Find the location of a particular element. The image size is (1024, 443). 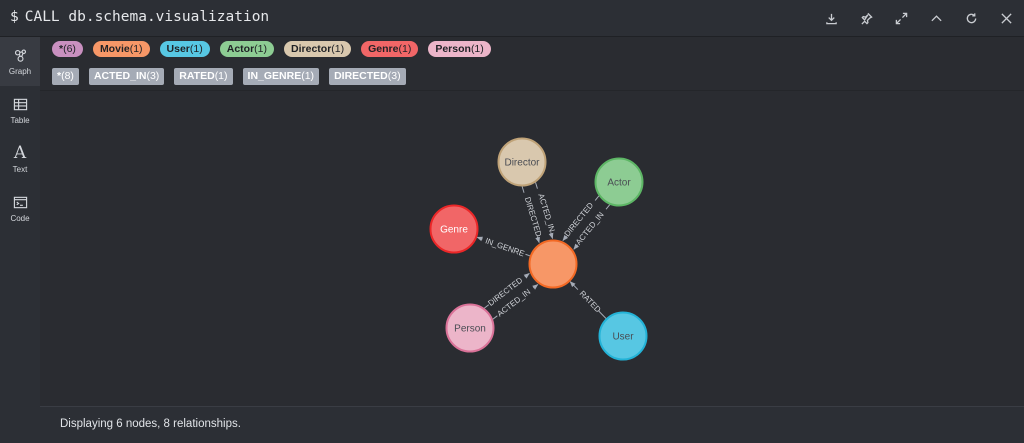

label-pill-movie: Movie(1) is located at coordinates (121, 49).